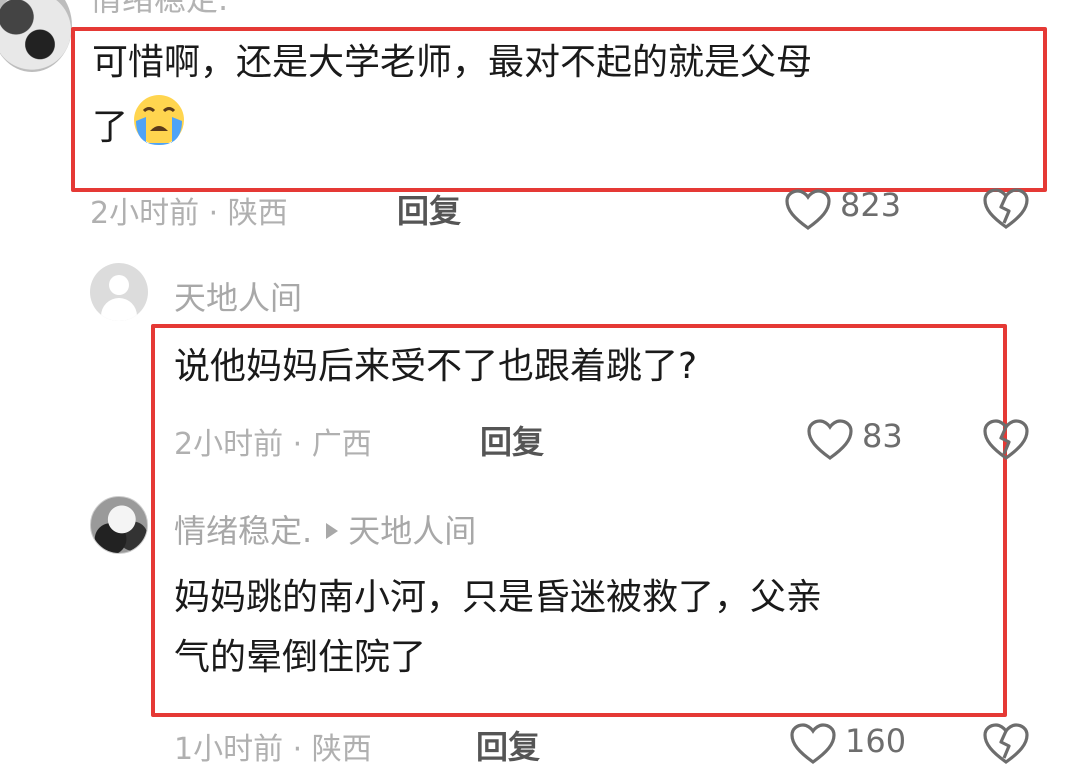 The height and width of the screenshot is (778, 1079). What do you see at coordinates (273, 444) in the screenshot?
I see `comment-meta: 2小时前 · 广西` at bounding box center [273, 444].